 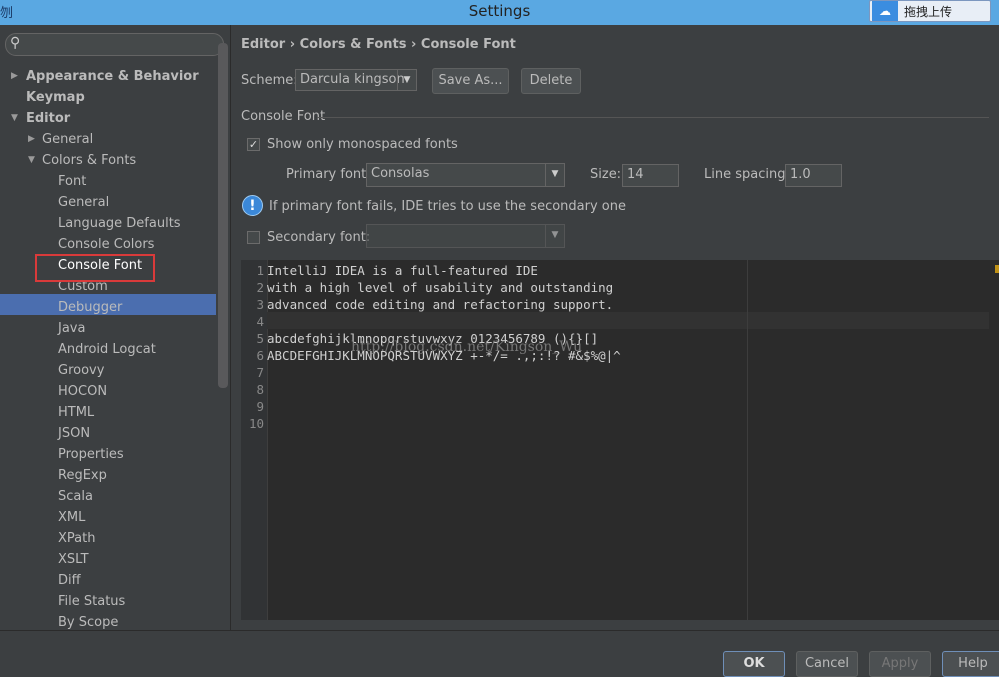 I want to click on line-number: 4, so click(x=260, y=321).